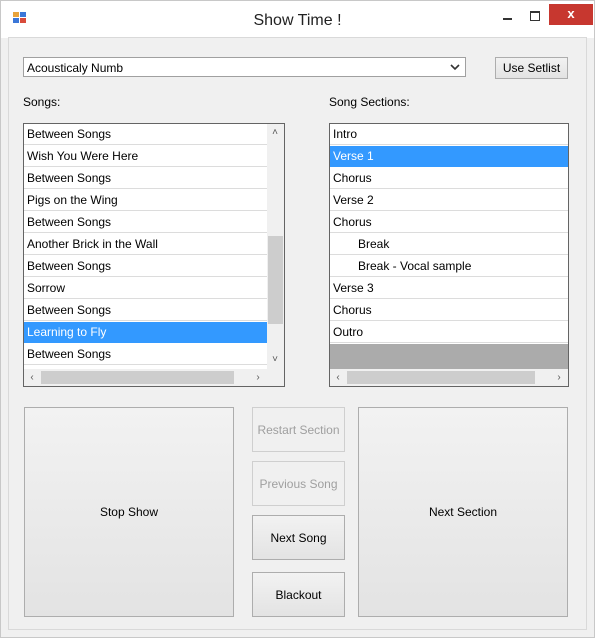  I want to click on section-list-item: Outro, so click(449, 332).